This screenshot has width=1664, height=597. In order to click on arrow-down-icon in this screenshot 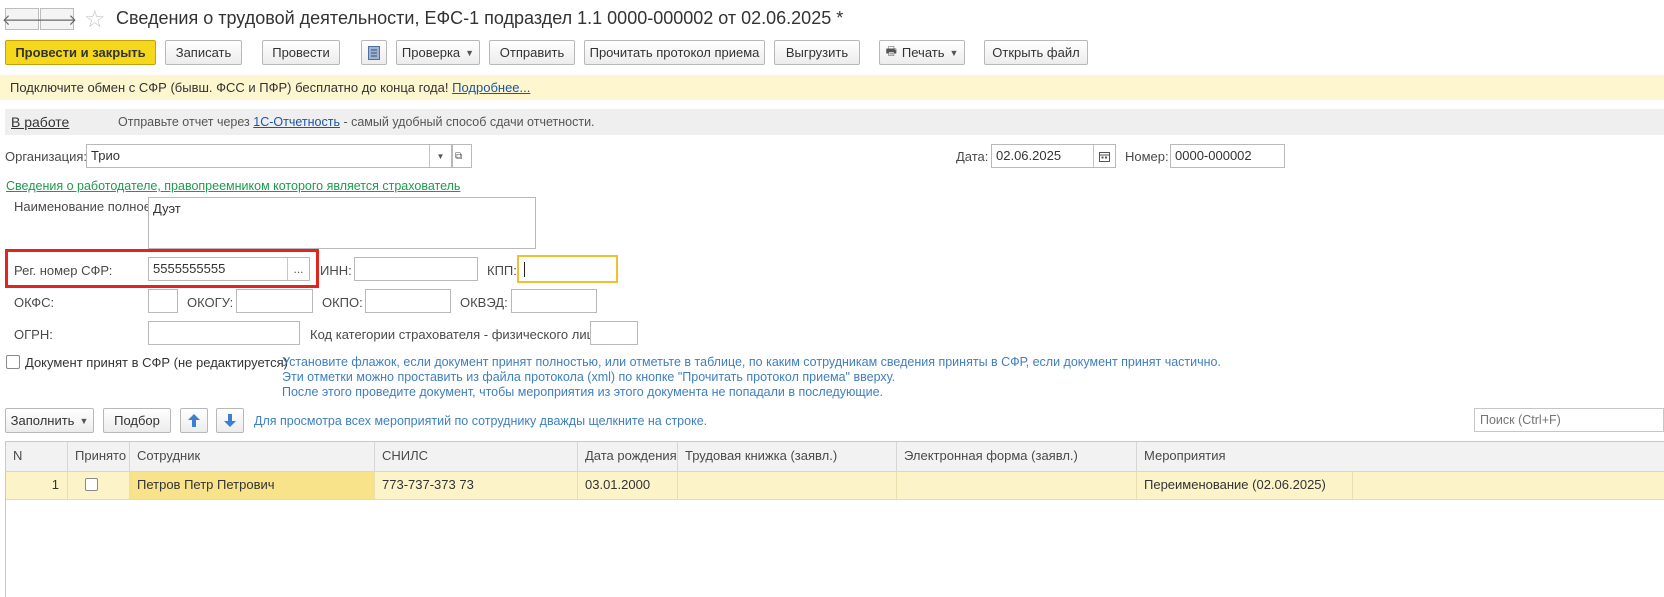, I will do `click(230, 420)`.